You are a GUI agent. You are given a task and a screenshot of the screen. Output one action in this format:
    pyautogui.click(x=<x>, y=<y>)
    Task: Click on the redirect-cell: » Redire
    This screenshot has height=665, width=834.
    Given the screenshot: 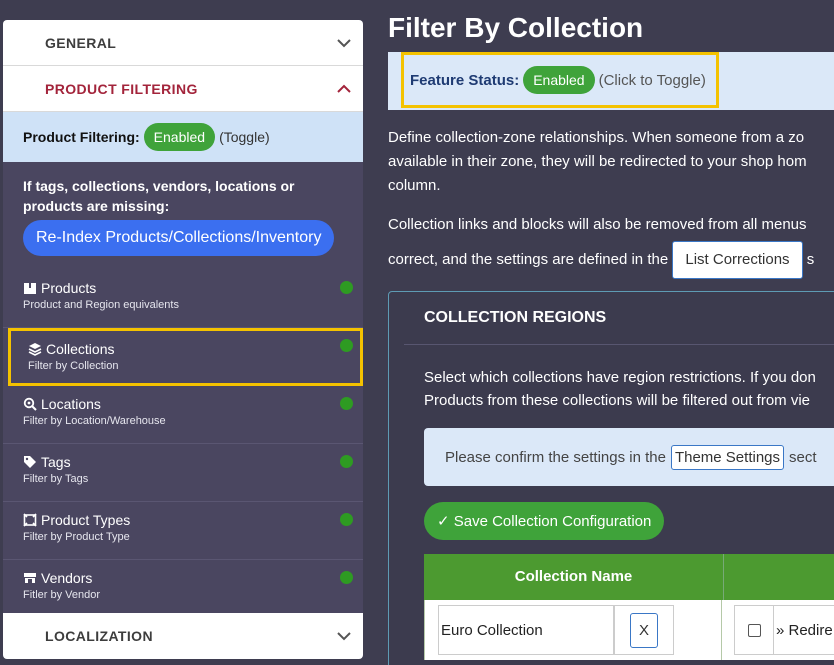 What is the action you would take?
    pyautogui.click(x=778, y=630)
    